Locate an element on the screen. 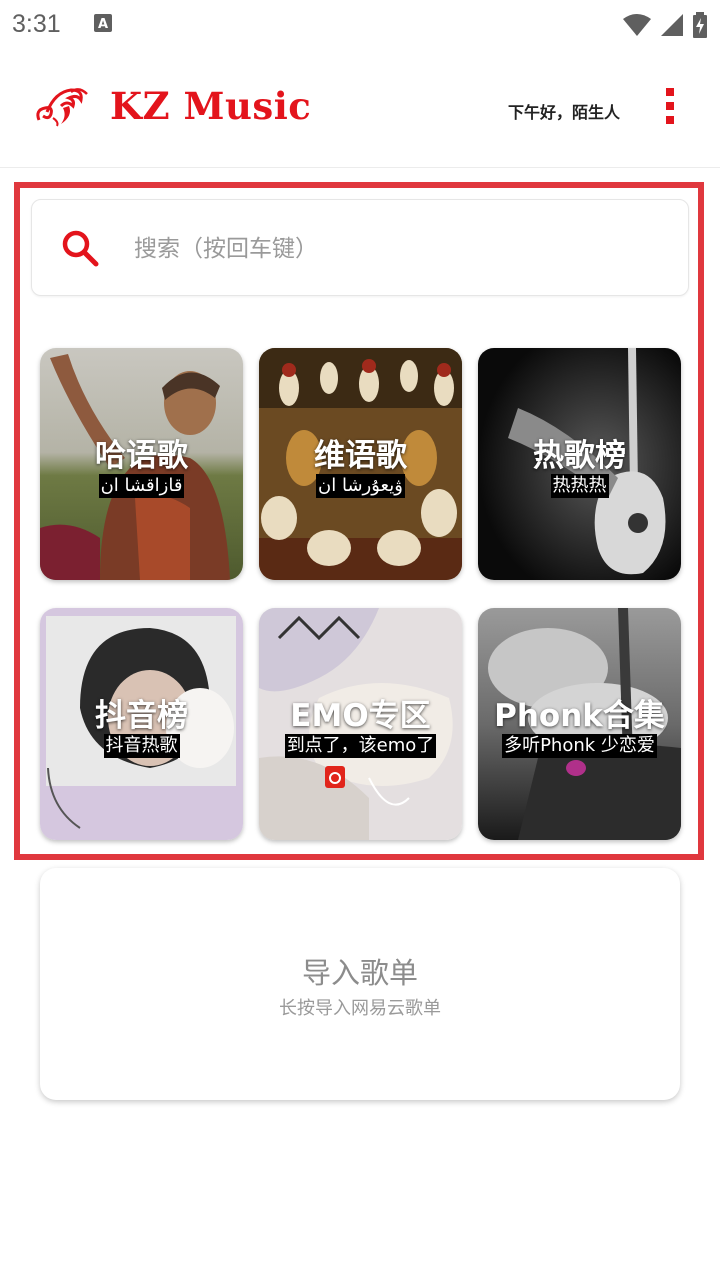  status-bar: 3:31 A is located at coordinates (360, 25).